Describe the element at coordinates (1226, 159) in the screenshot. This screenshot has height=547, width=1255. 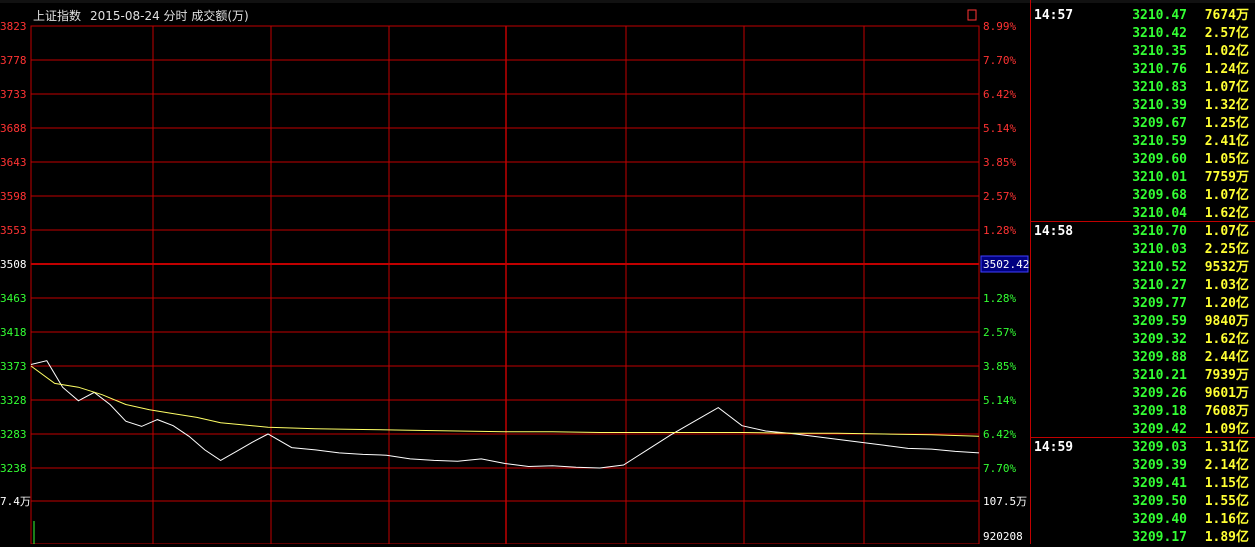
I see `tick-volume: 1.05亿` at that location.